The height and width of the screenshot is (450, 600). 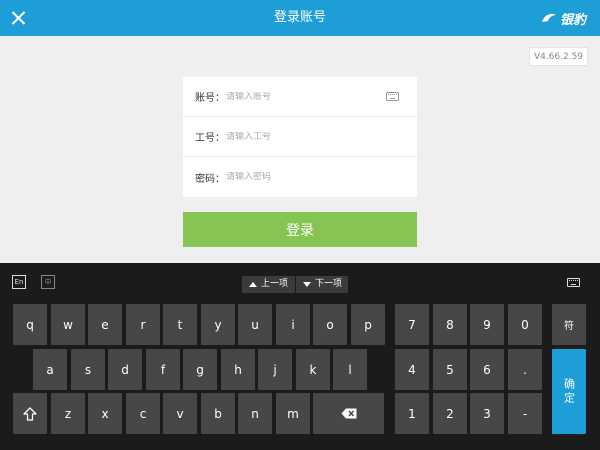 I want to click on key-v: v, so click(x=180, y=413).